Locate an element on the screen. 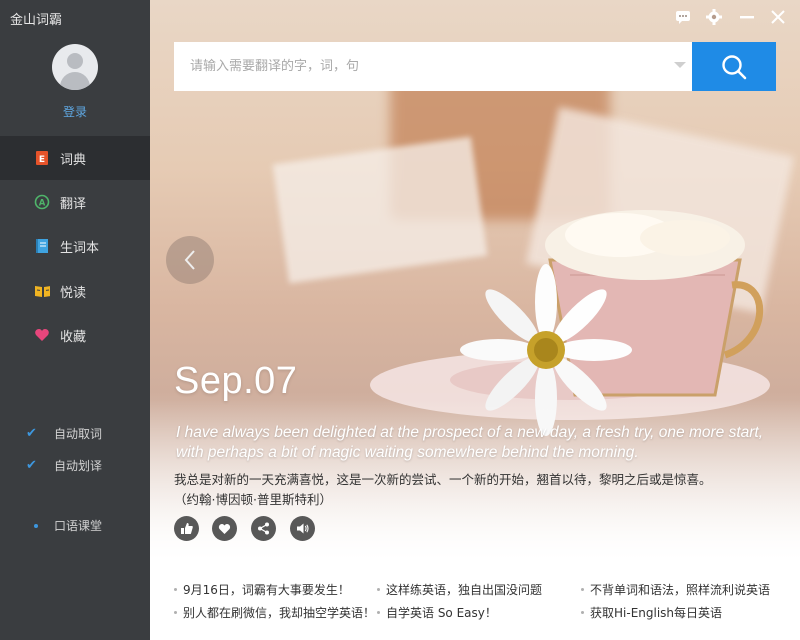  news-link: 获取Hi-English每日英语 is located at coordinates (651, 612).